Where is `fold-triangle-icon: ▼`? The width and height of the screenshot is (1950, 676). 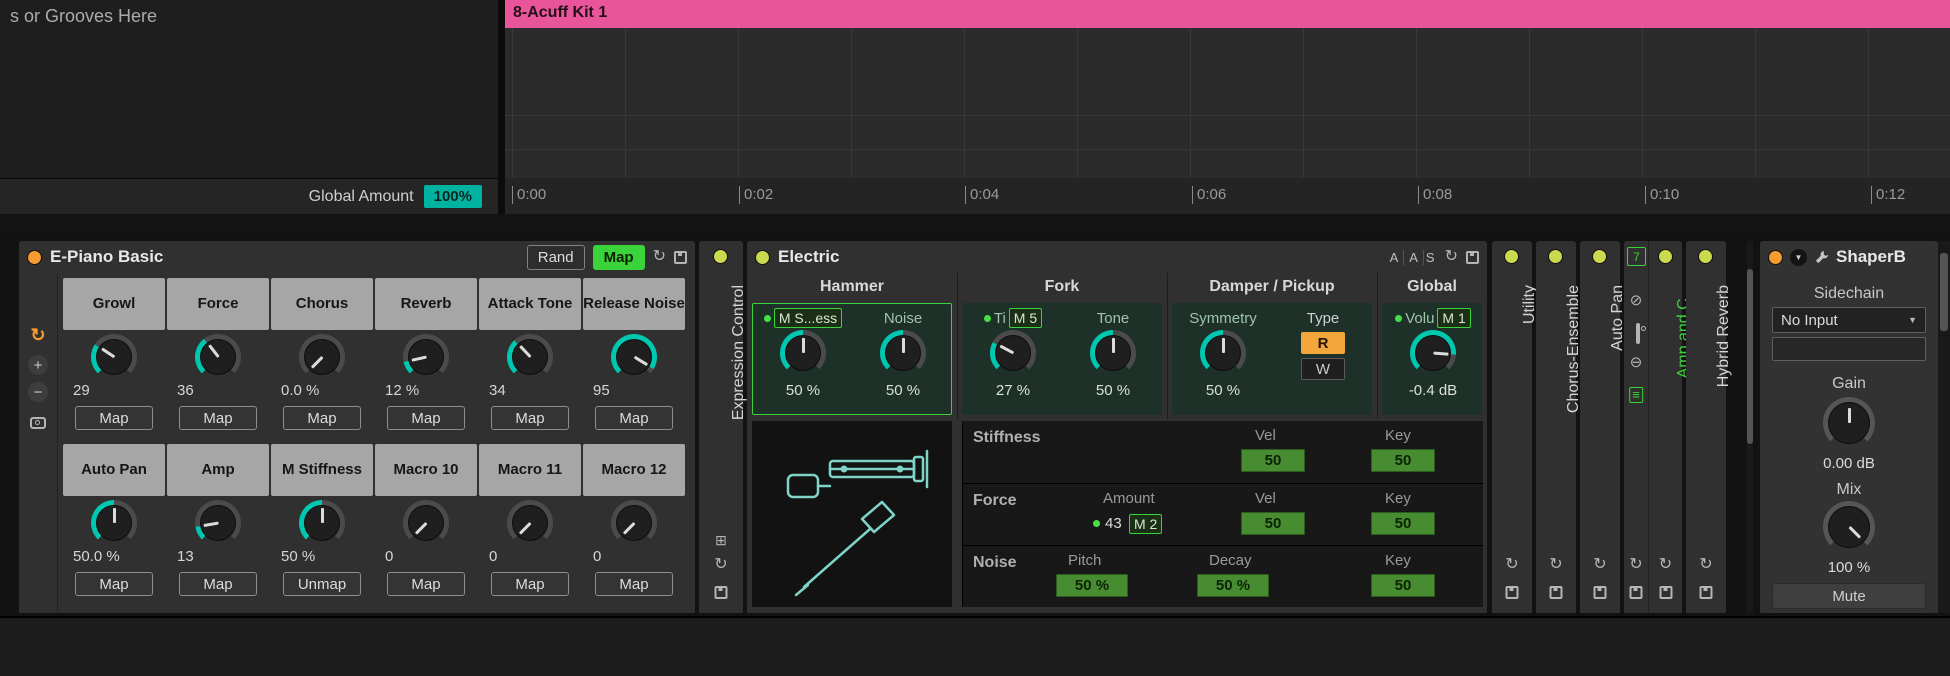
fold-triangle-icon: ▼ is located at coordinates (1798, 257).